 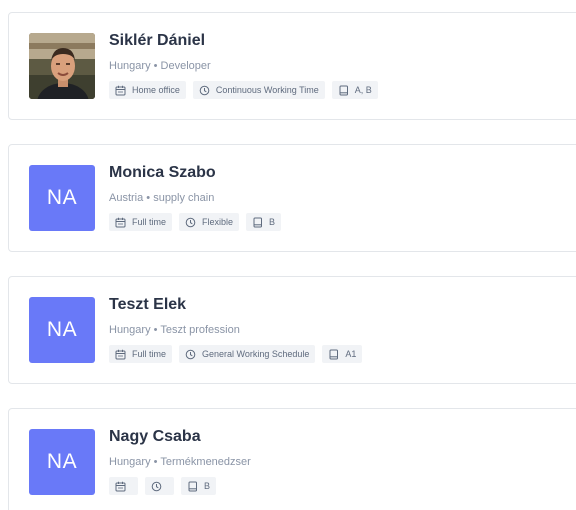 What do you see at coordinates (256, 354) in the screenshot?
I see `schedule-label: General Working Schedule` at bounding box center [256, 354].